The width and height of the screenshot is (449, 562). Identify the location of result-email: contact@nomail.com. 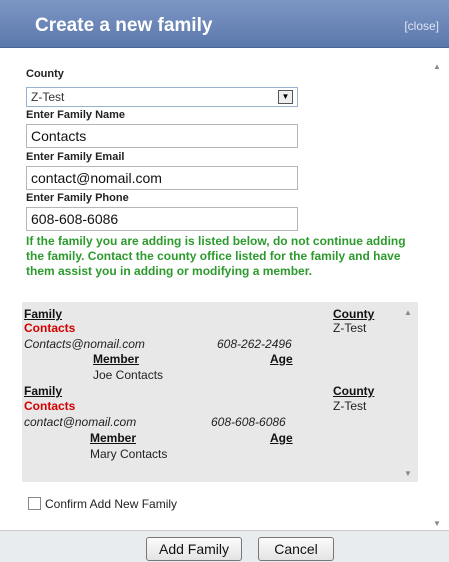
(80, 422).